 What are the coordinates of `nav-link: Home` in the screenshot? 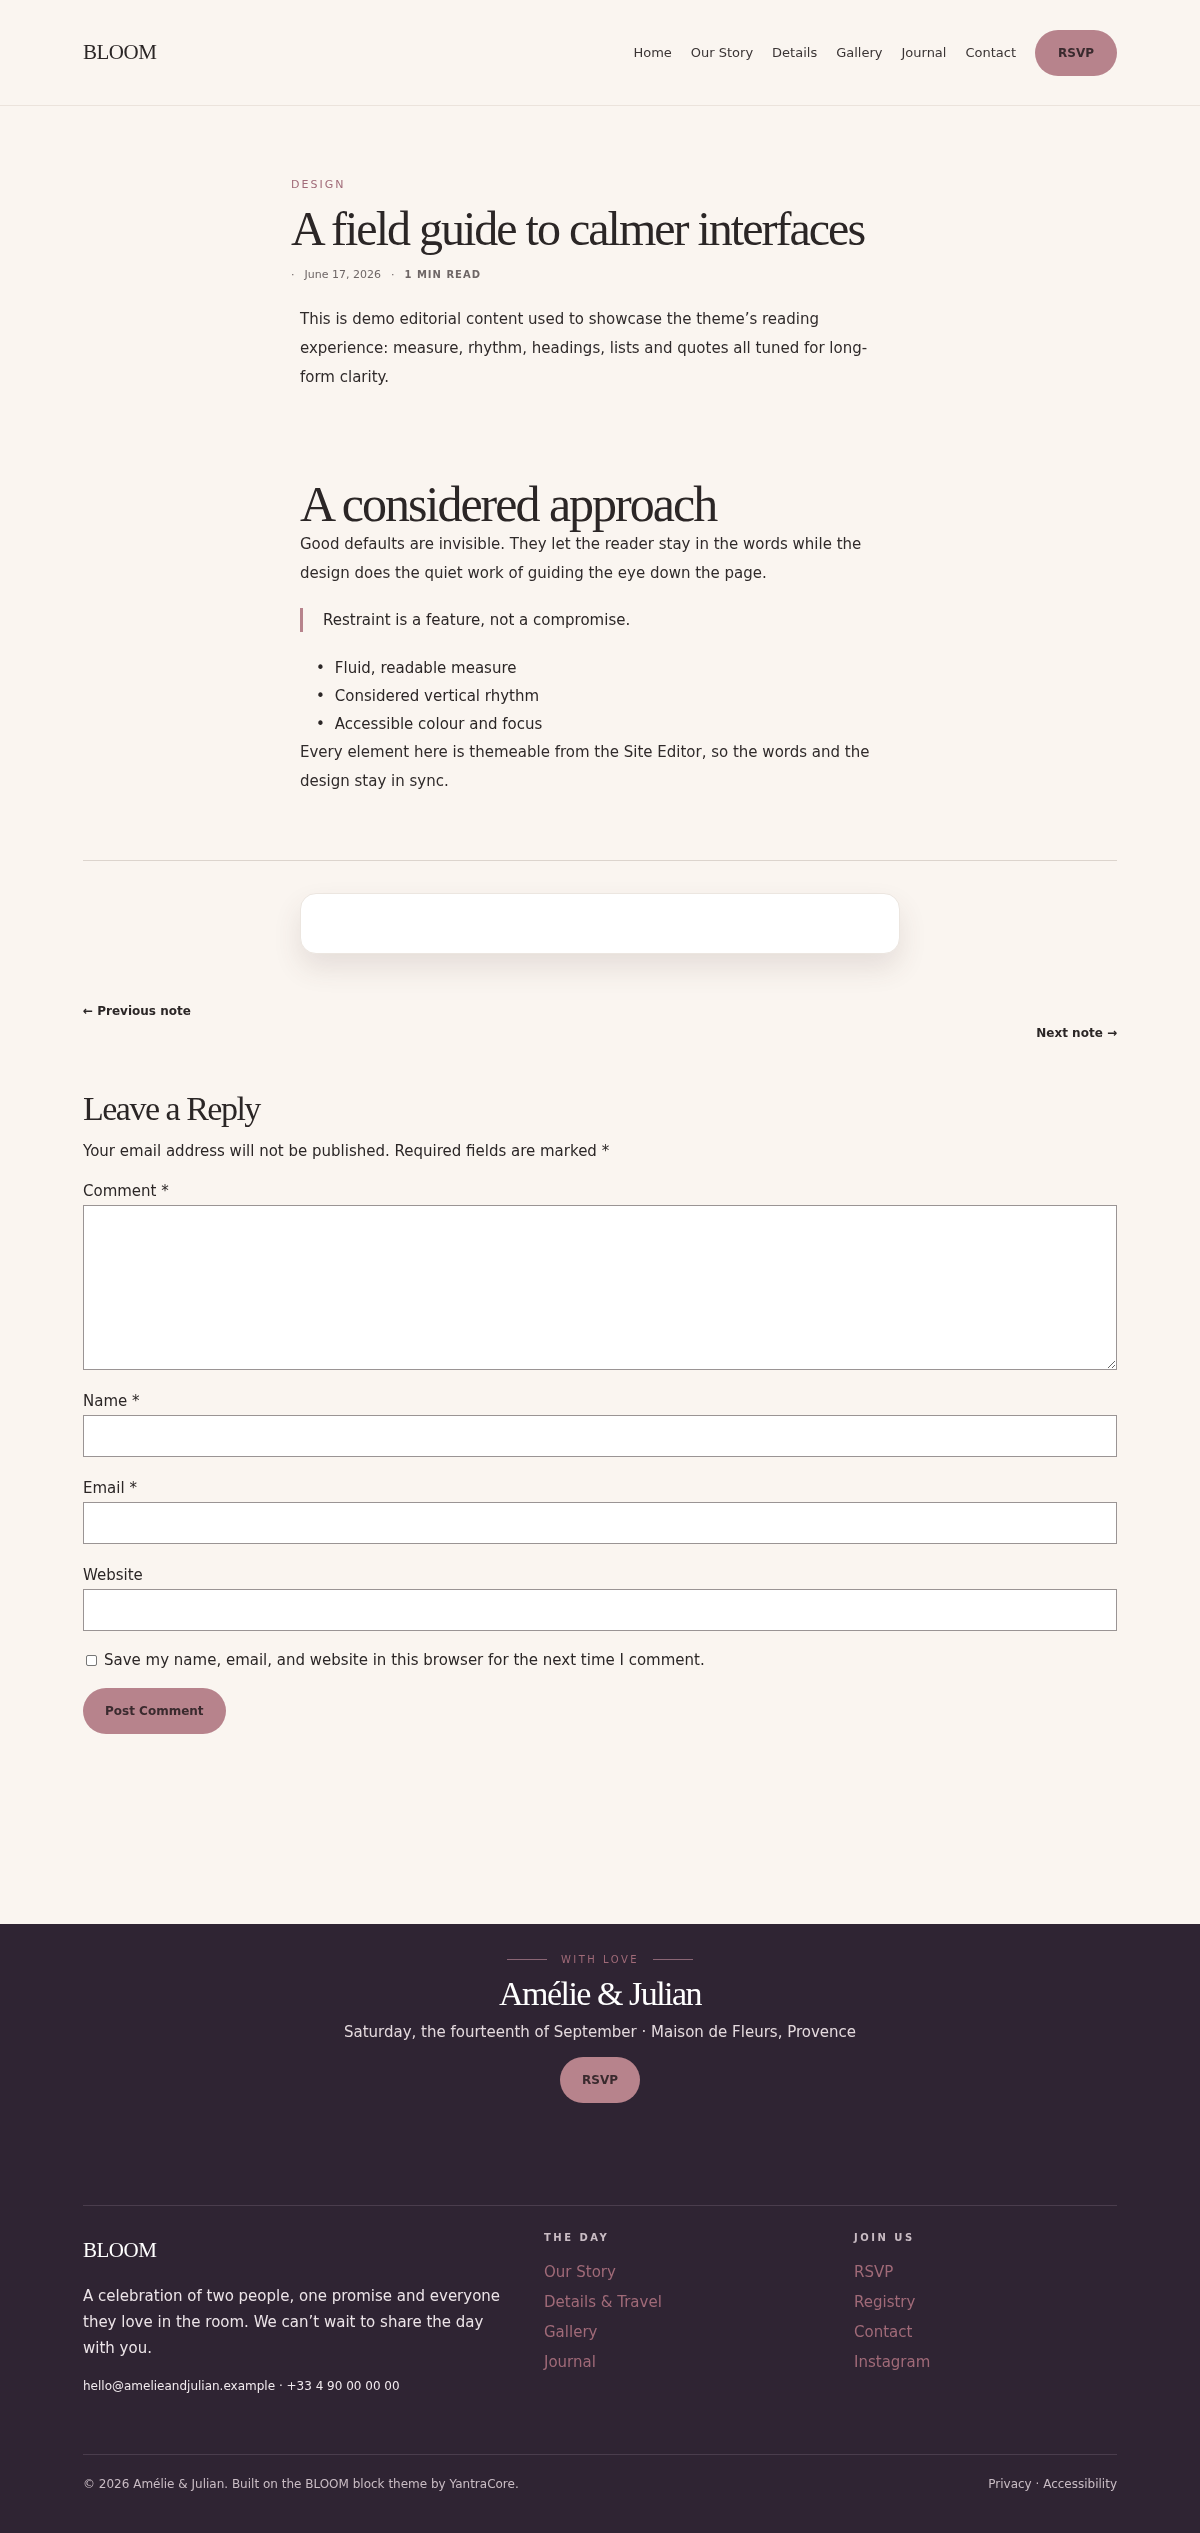 It's located at (652, 52).